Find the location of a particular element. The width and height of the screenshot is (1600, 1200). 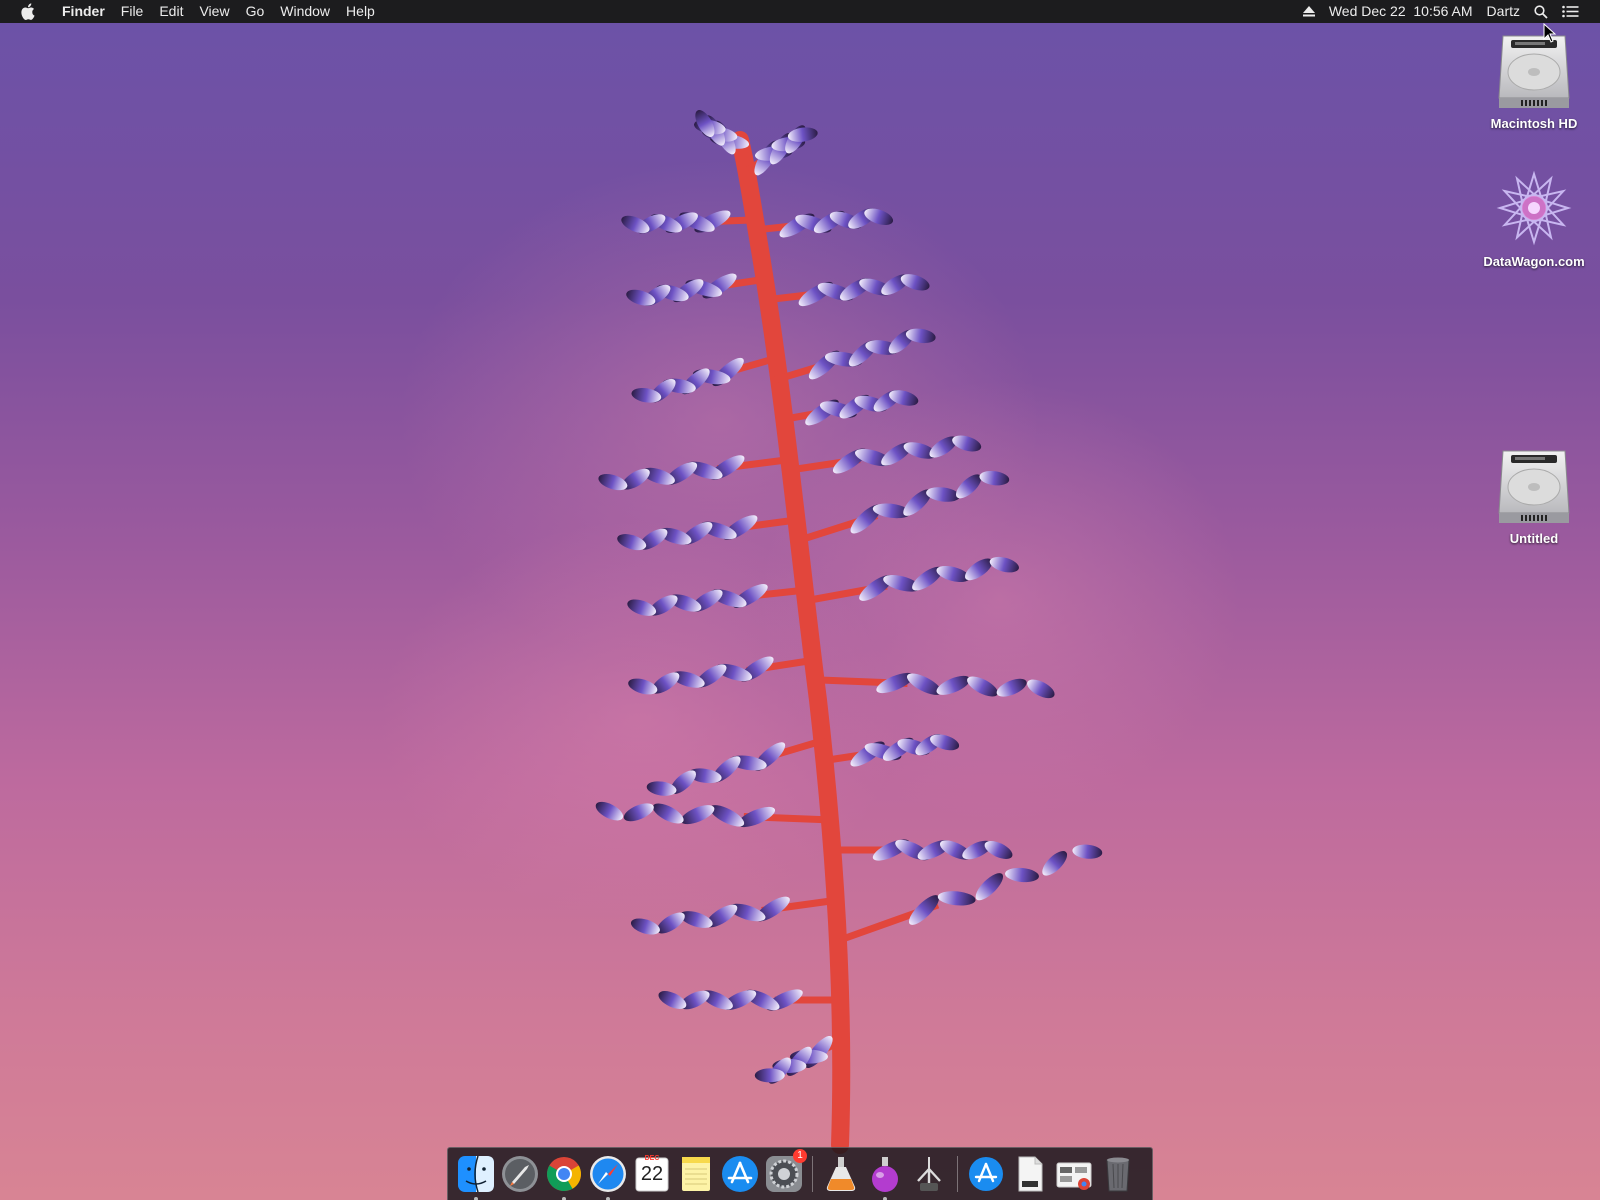

dock-app-store is located at coordinates (740, 1174).